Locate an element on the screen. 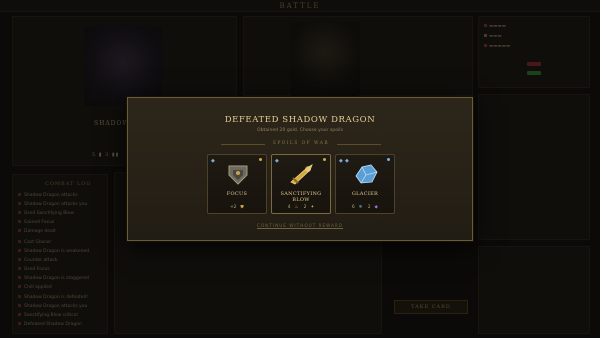  reward-card-glacier: ◆ ◆ GLACIER 6 ❄ 2 ◆ is located at coordinates (365, 184).